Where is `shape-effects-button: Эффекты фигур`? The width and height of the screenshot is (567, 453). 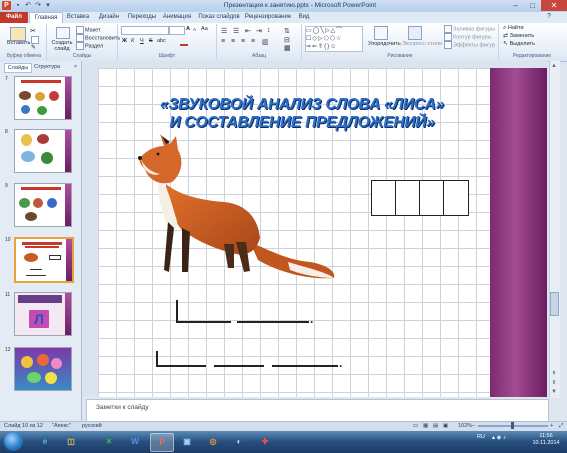
shape-effects-button: Эффекты фигур is located at coordinates (469, 45).